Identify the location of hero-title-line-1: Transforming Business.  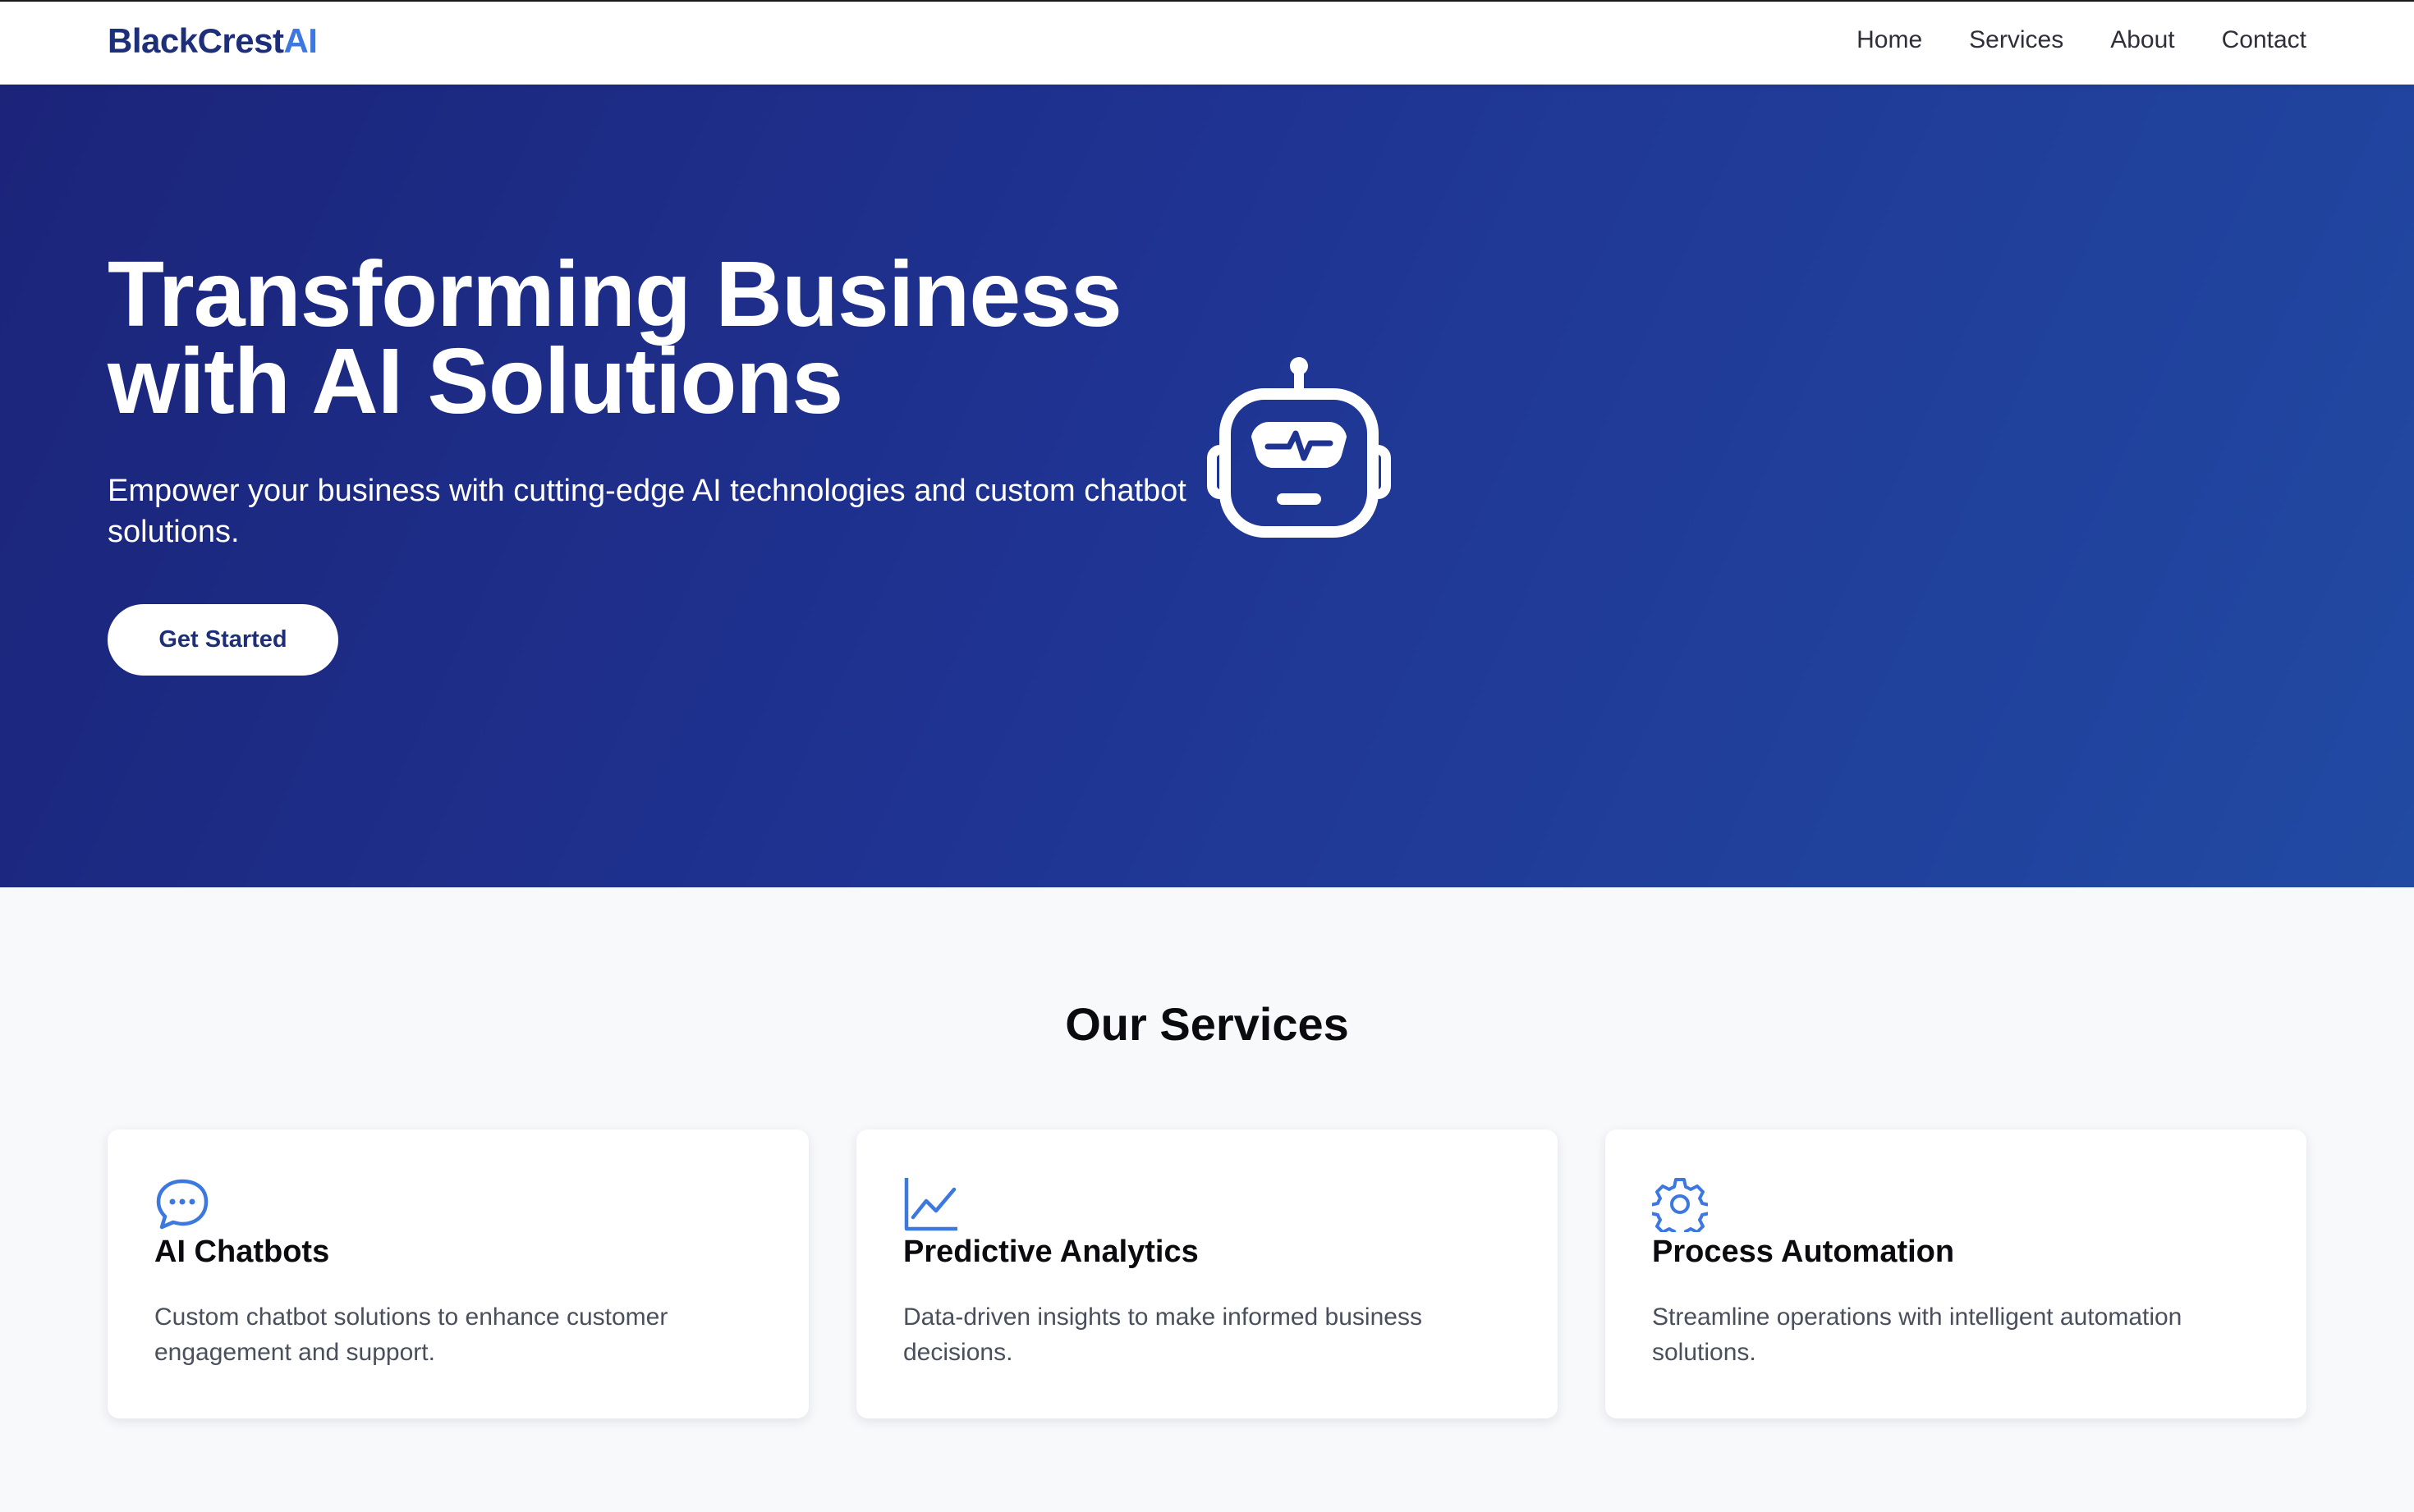
(615, 294).